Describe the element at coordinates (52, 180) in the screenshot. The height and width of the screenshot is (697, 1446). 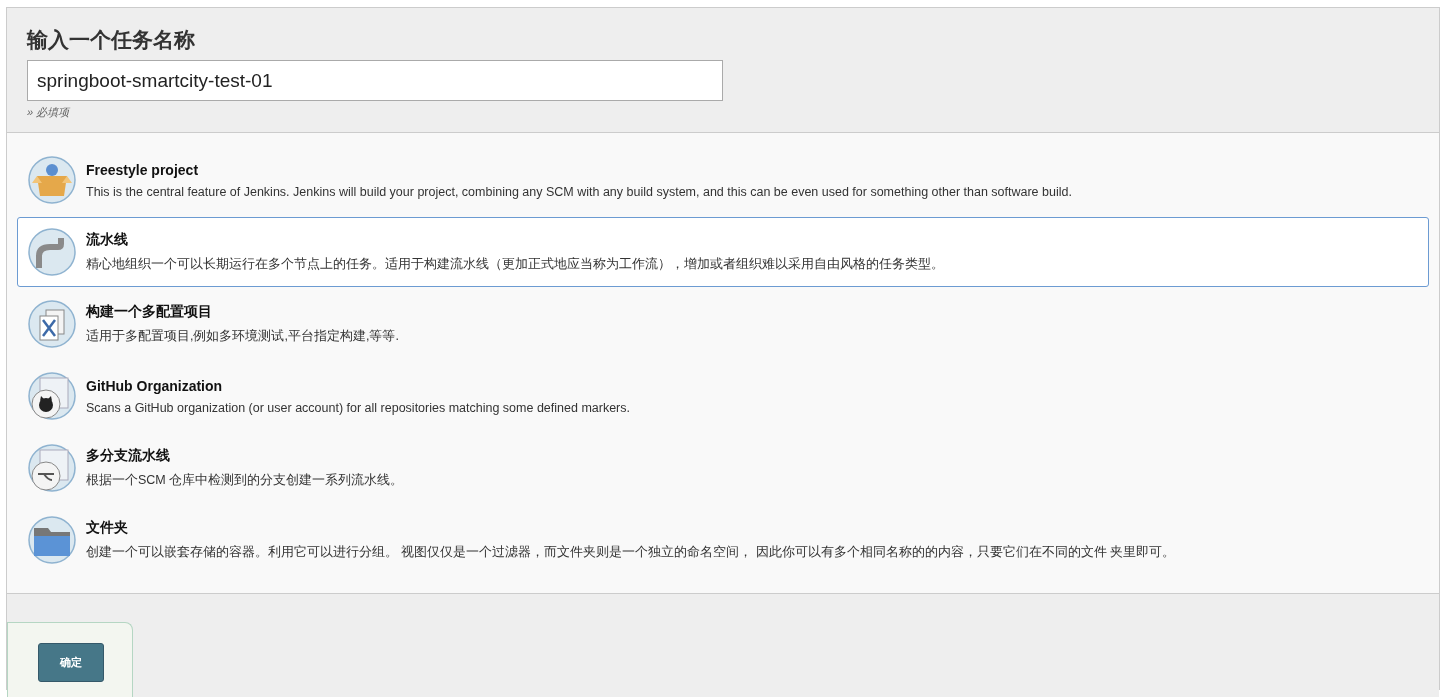
I see `package-box-icon` at that location.